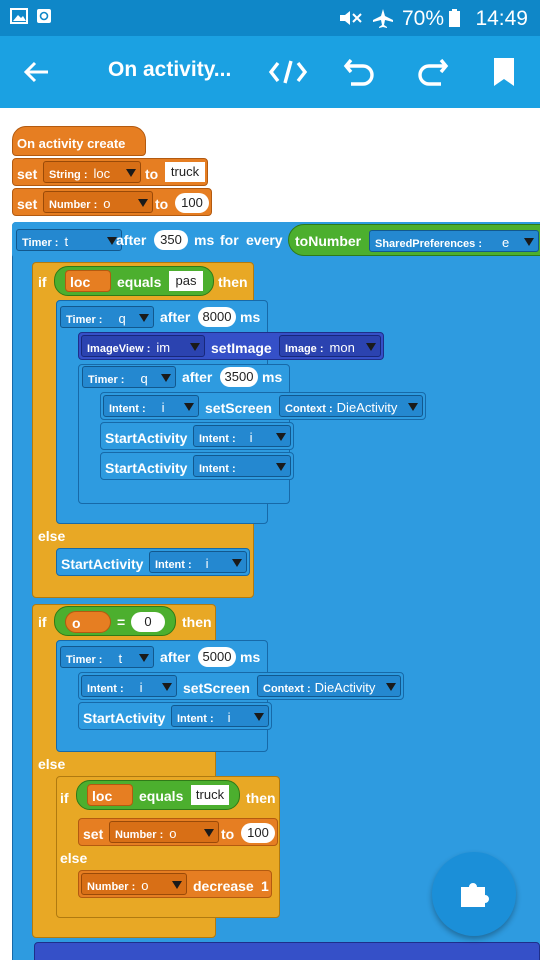 The width and height of the screenshot is (540, 960). What do you see at coordinates (88, 281) in the screenshot?
I see `loc-var-chip: loc` at bounding box center [88, 281].